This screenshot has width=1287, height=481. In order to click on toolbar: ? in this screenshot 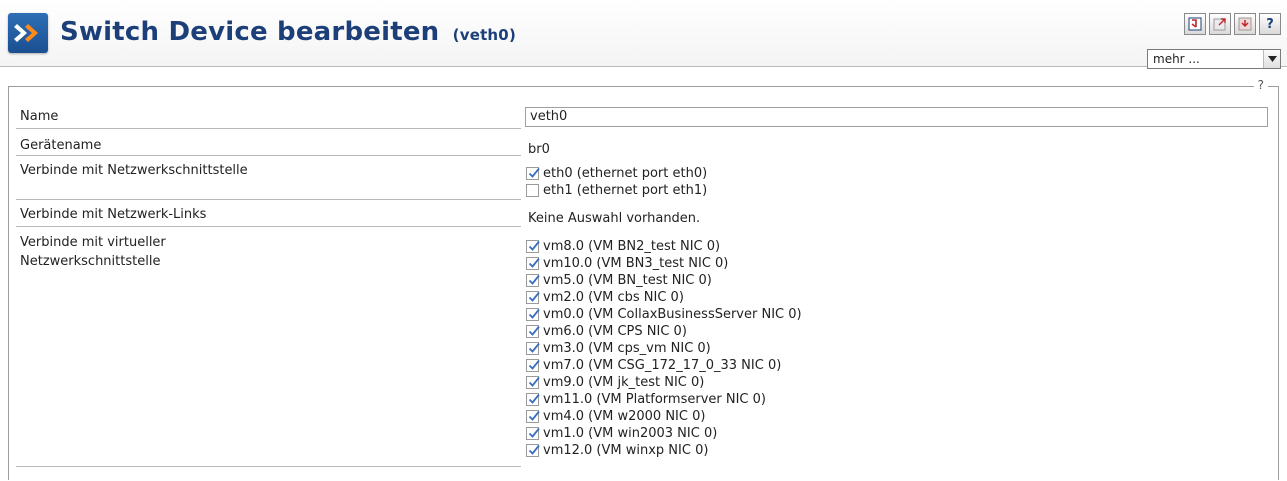, I will do `click(1232, 24)`.